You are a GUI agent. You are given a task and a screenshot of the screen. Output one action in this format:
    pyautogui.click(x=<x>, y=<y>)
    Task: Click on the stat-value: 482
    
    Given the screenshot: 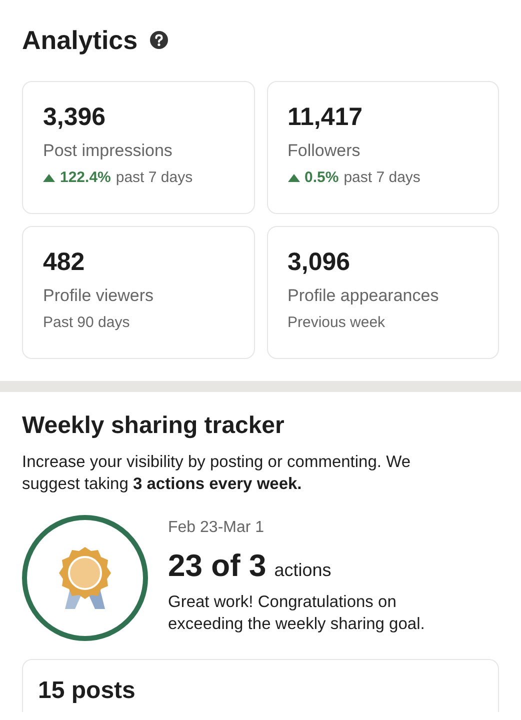 What is the action you would take?
    pyautogui.click(x=64, y=262)
    